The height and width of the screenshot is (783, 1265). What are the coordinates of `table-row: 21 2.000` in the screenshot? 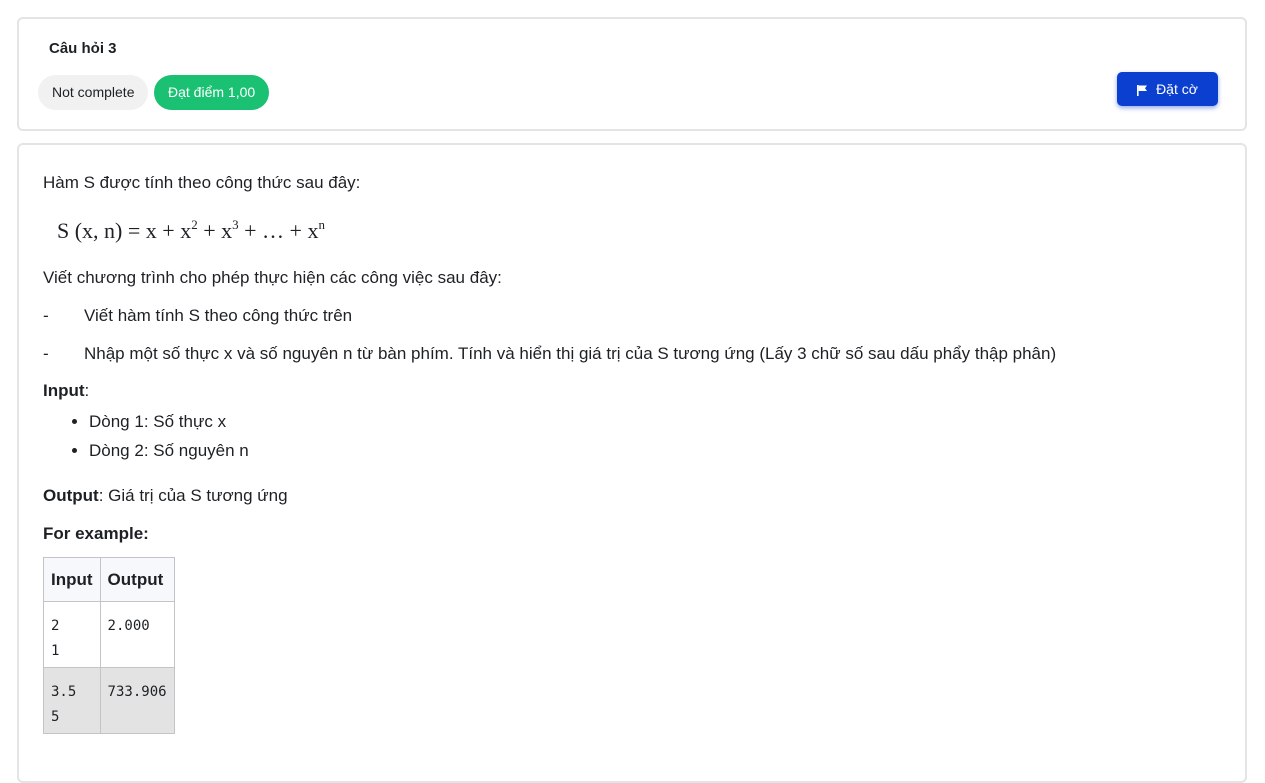 It's located at (109, 634).